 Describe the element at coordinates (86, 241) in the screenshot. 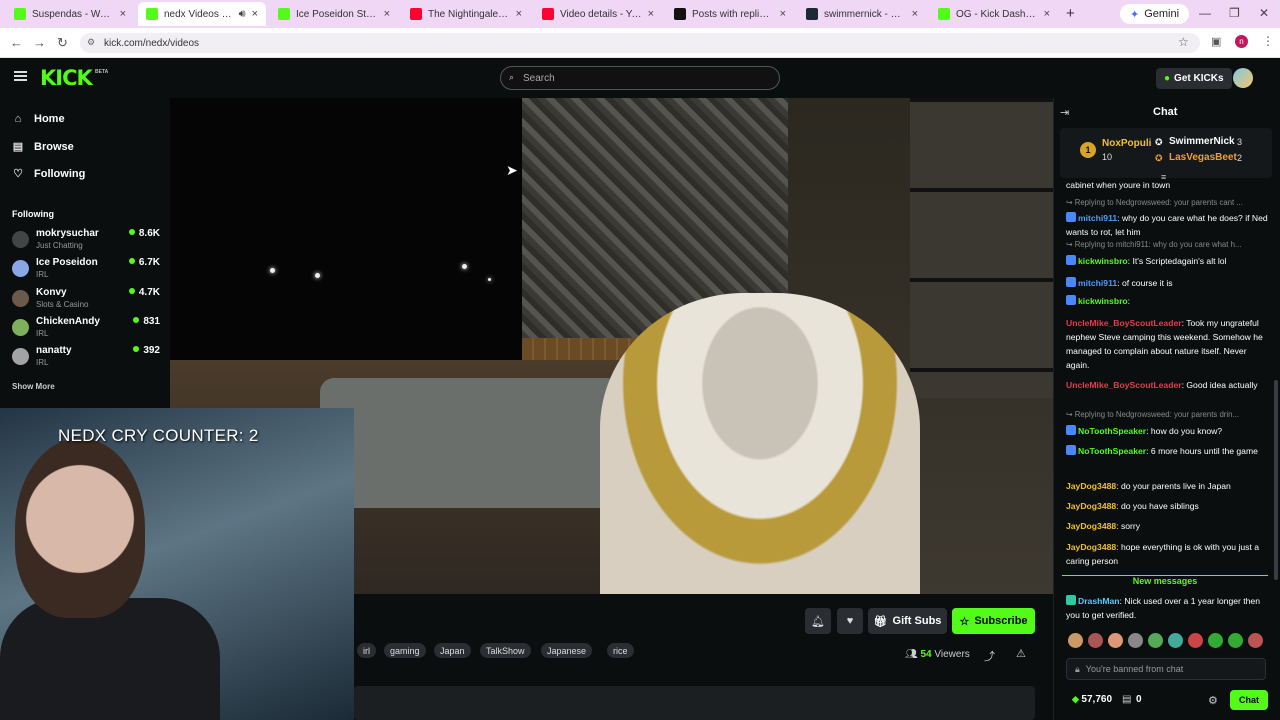

I see `following-channel: mokrysuchar Just Chatting 8.6K` at that location.